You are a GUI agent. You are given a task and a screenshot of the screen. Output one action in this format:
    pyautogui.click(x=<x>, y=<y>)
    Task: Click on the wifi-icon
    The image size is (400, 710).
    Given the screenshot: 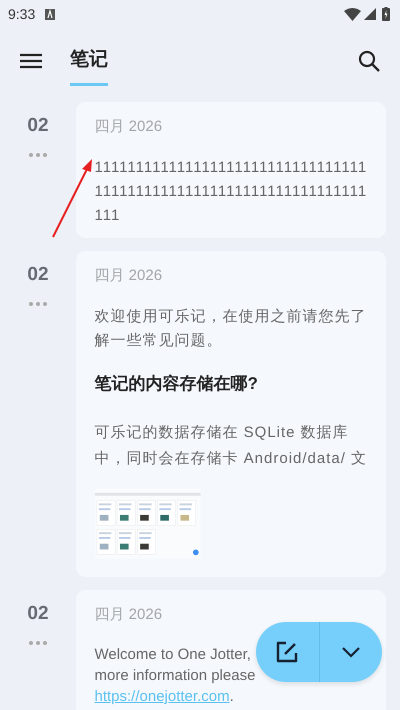 What is the action you would take?
    pyautogui.click(x=352, y=14)
    